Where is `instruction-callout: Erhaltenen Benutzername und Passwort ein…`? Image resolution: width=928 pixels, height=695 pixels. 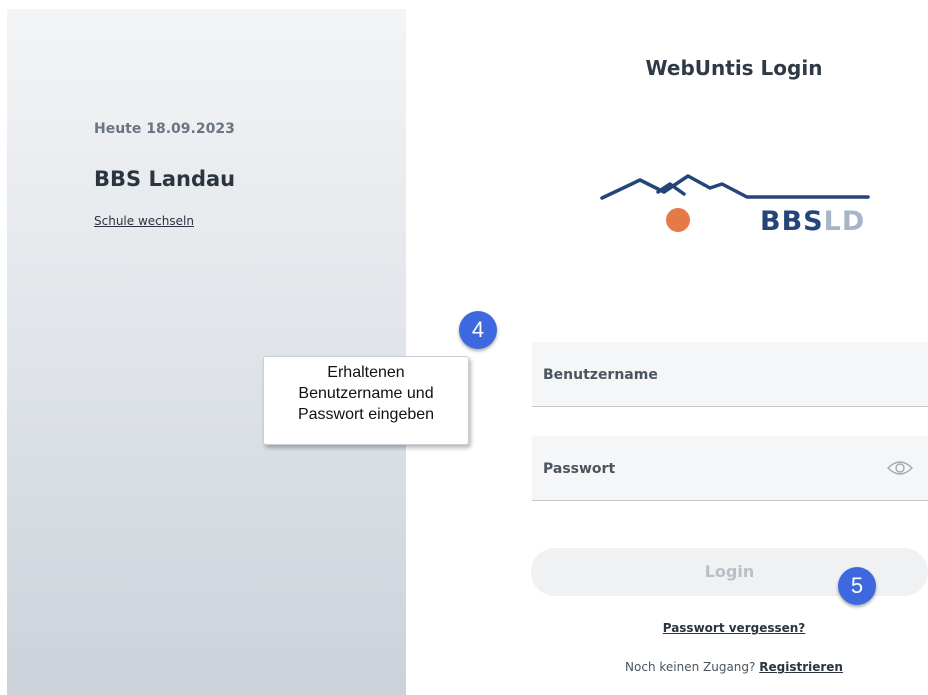 instruction-callout: Erhaltenen Benutzername und Passwort ein… is located at coordinates (366, 400).